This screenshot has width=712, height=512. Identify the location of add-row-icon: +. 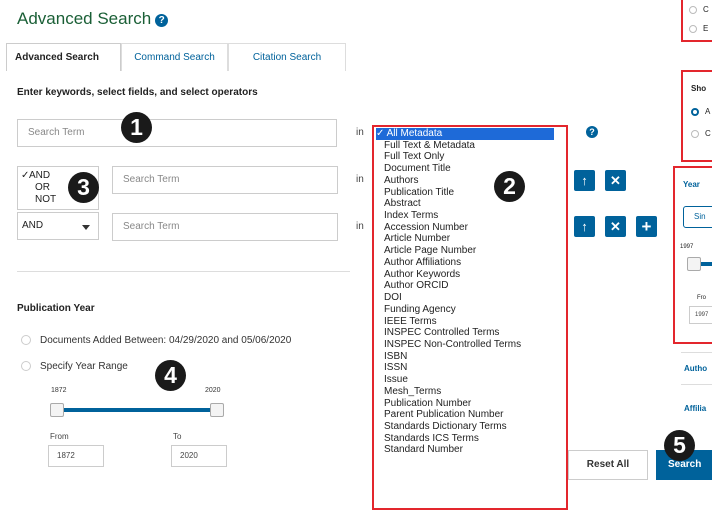
(646, 226).